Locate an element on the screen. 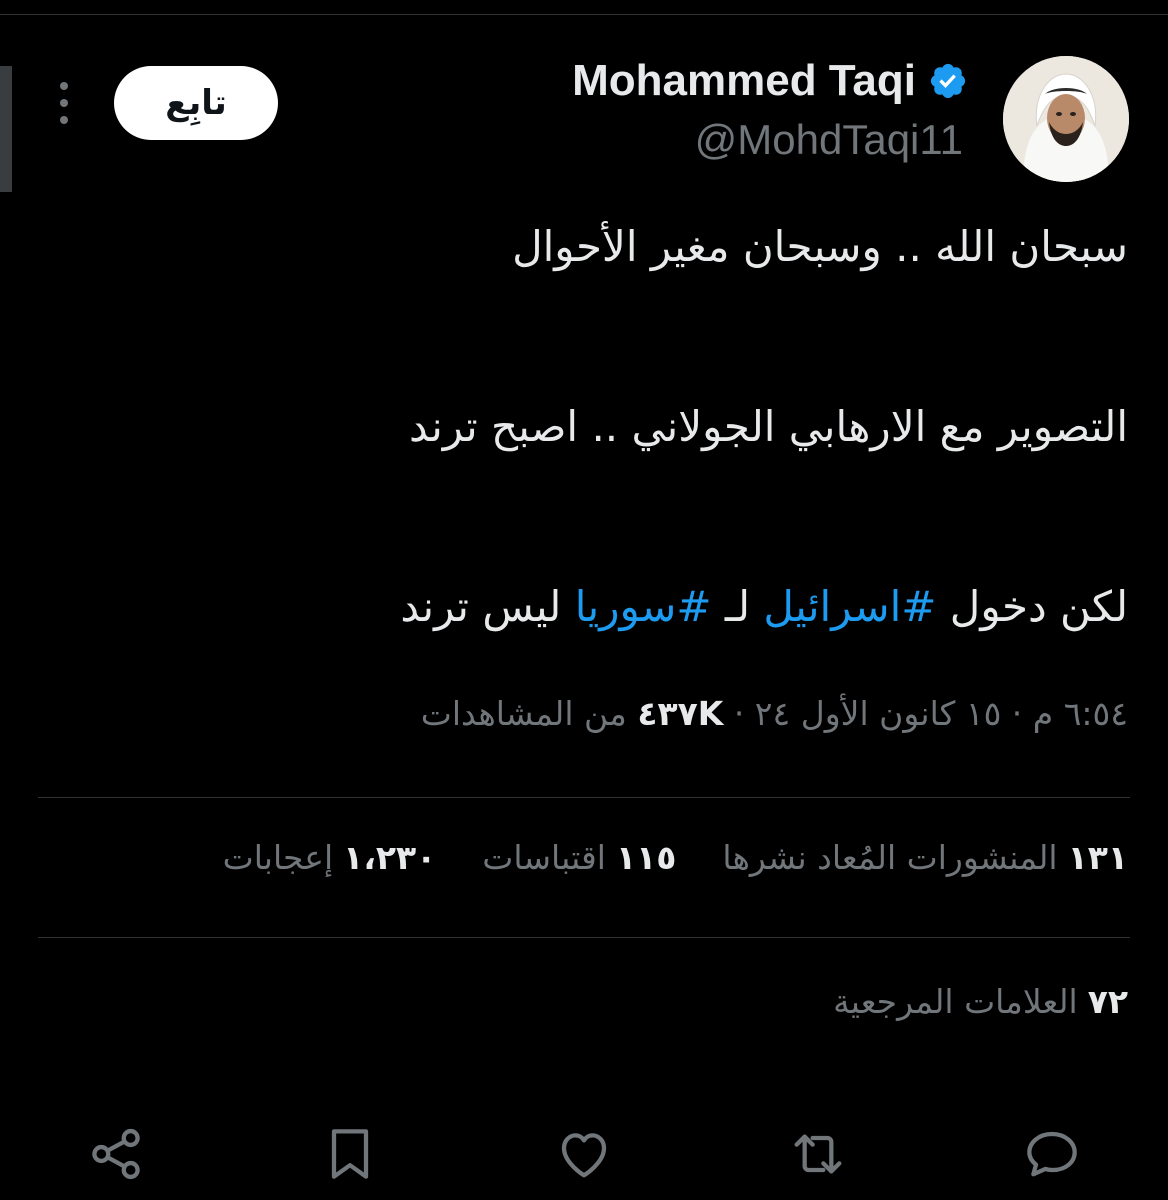  more-vertical-icon is located at coordinates (64, 104).